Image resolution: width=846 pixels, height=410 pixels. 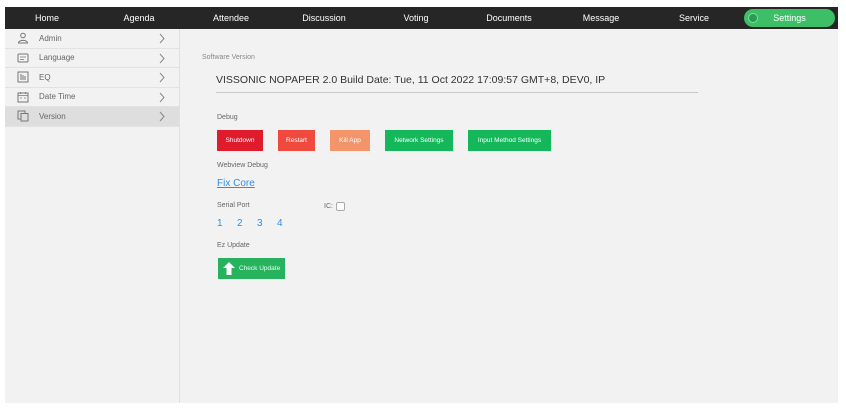 What do you see at coordinates (92, 58) in the screenshot?
I see `sidebar-item-language: Language` at bounding box center [92, 58].